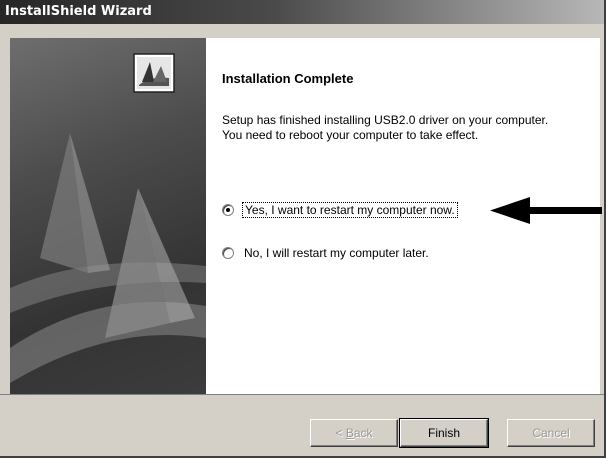 Image resolution: width=606 pixels, height=458 pixels. I want to click on cancel-button: Cancel, so click(551, 433).